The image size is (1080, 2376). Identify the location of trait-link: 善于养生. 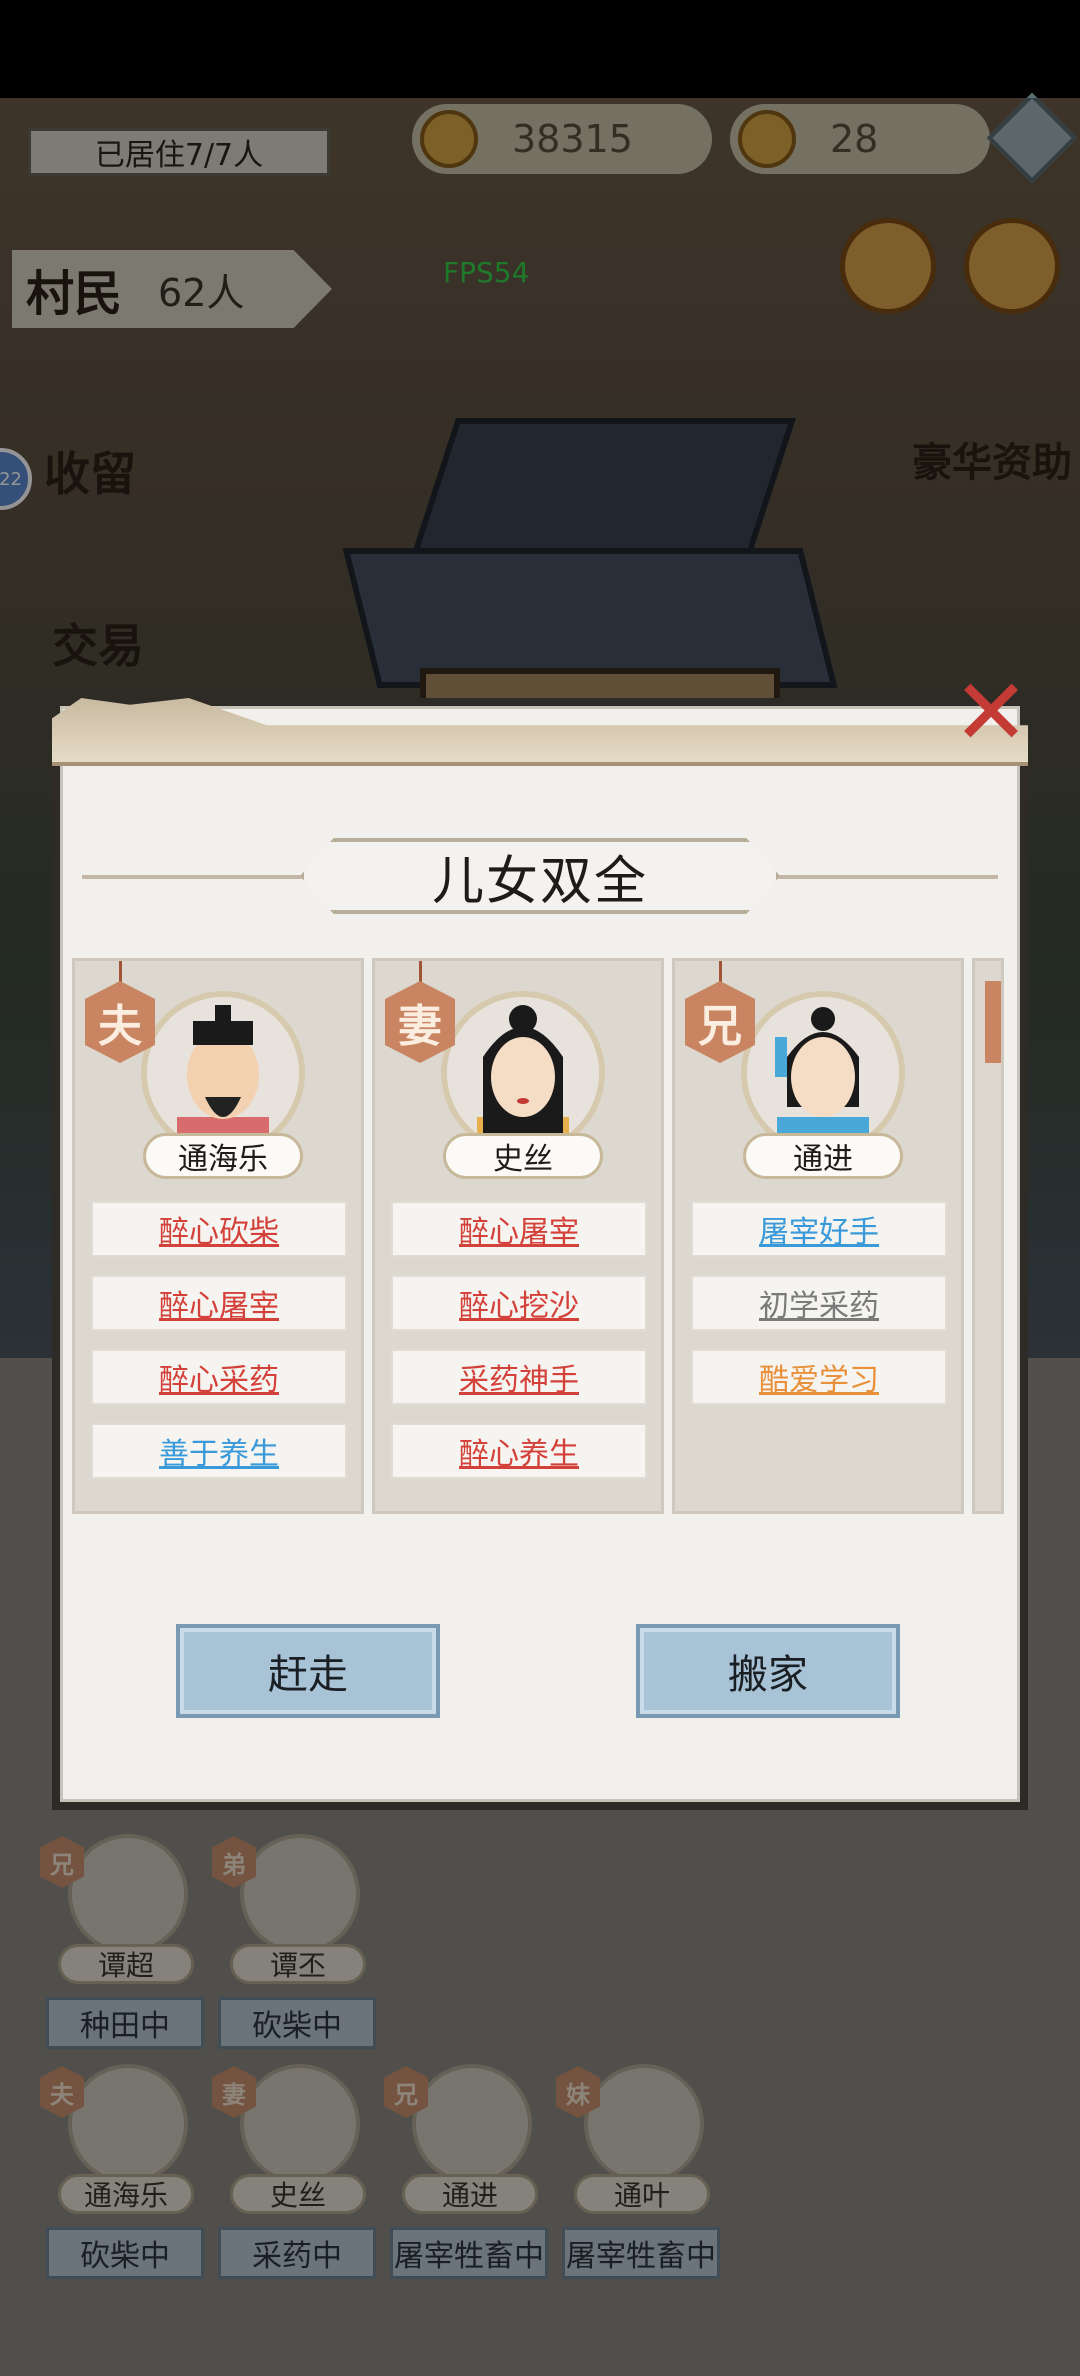
(219, 1451).